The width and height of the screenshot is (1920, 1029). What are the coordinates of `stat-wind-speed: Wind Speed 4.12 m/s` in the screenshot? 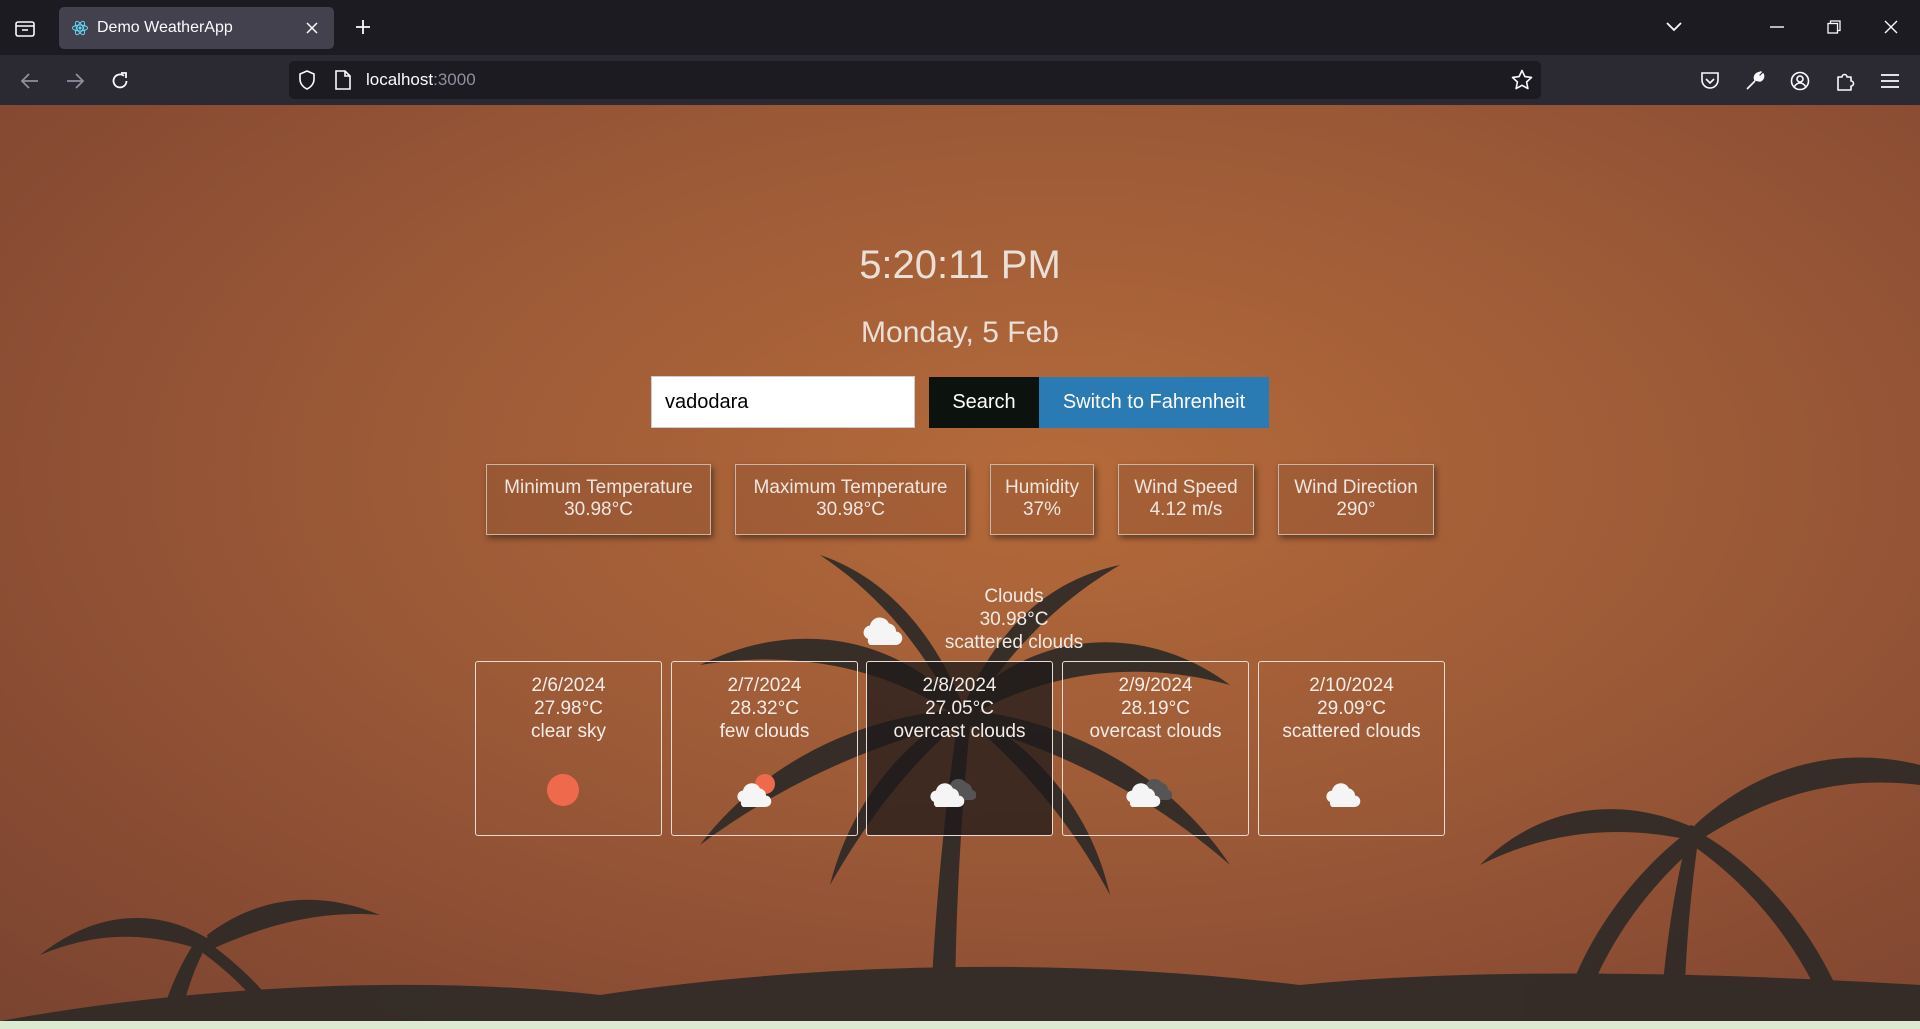 It's located at (1186, 499).